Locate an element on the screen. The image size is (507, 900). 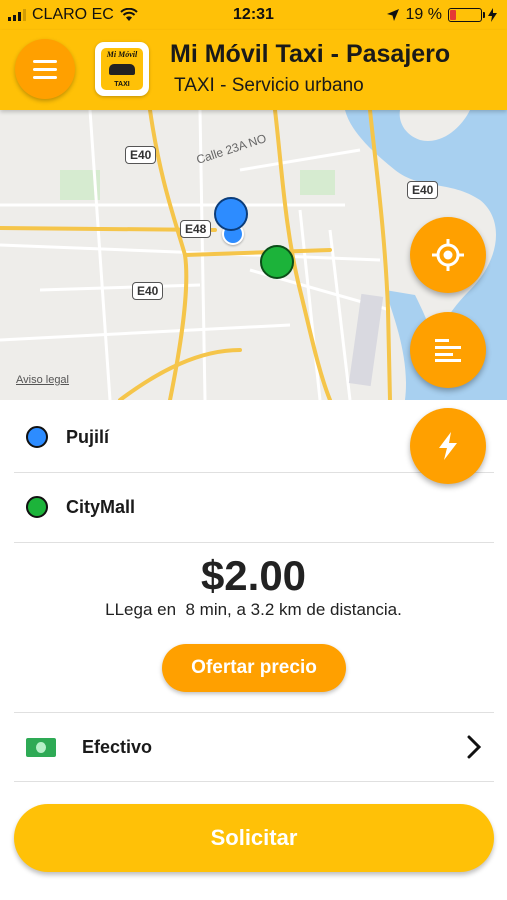
eta-text: LLega en 8 min, a 3.2 km de distancia. is located at coordinates (253, 609).